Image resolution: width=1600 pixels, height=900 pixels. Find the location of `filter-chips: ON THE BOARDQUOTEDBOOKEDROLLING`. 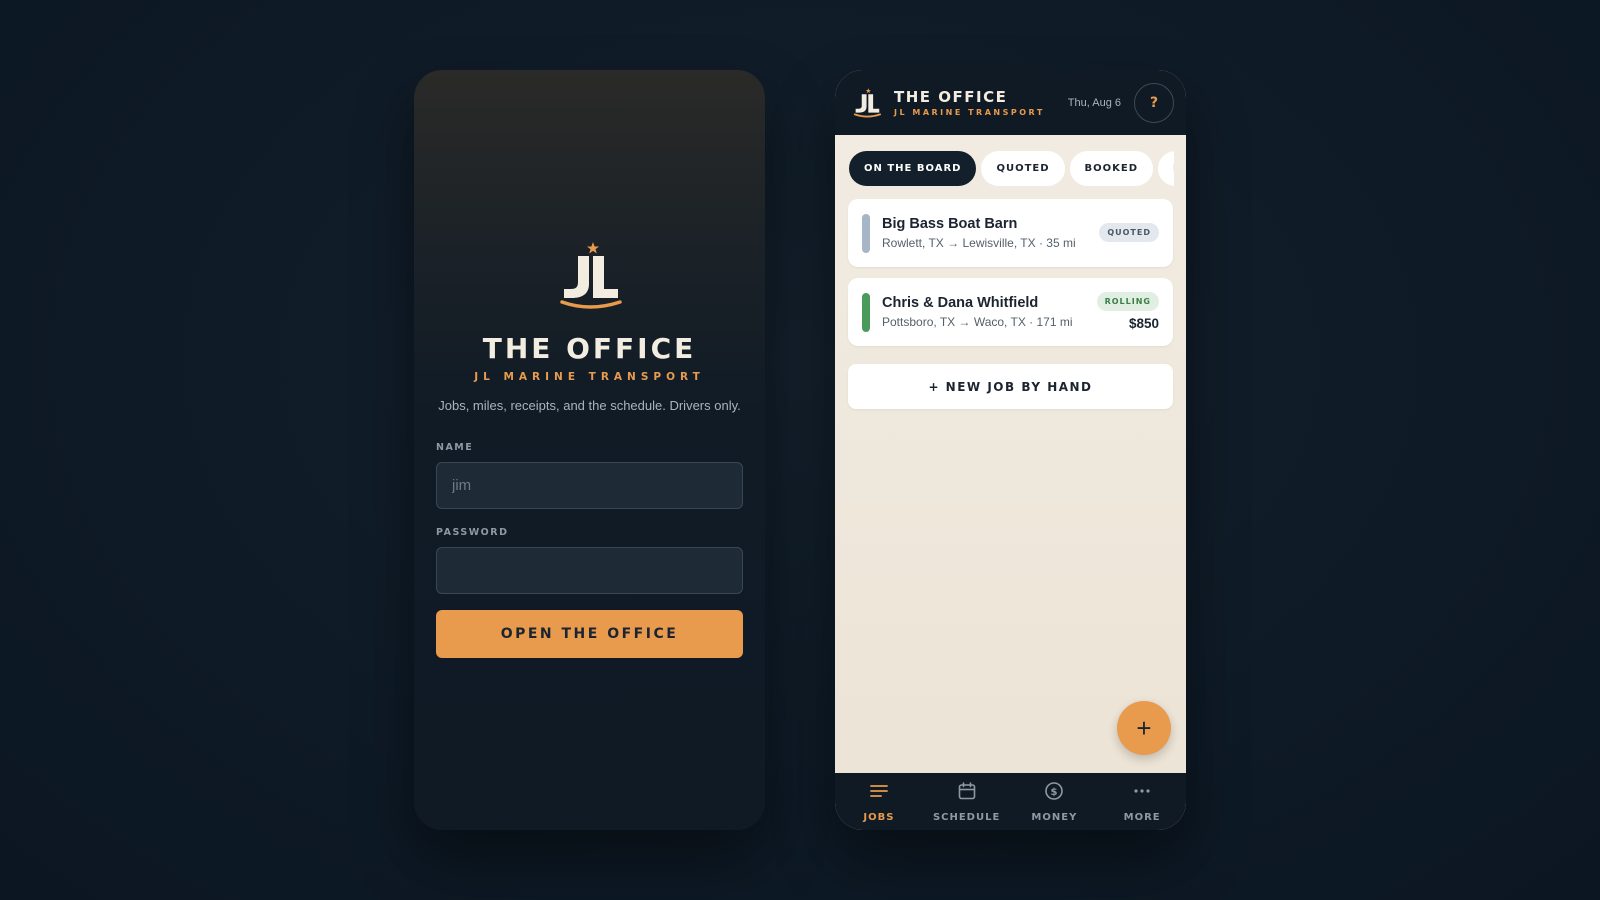

filter-chips: ON THE BOARDQUOTEDBOOKEDROLLING is located at coordinates (1011, 169).